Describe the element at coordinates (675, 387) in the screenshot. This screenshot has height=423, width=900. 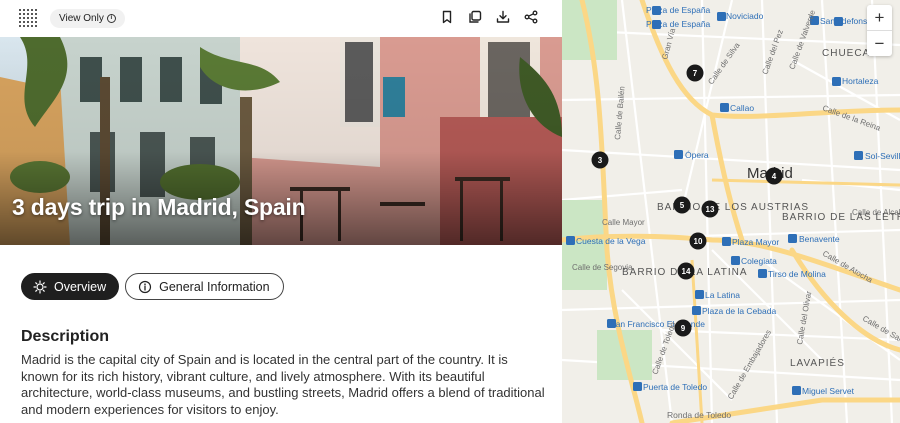
I see `map-place-label: Puerta de Toledo` at that location.